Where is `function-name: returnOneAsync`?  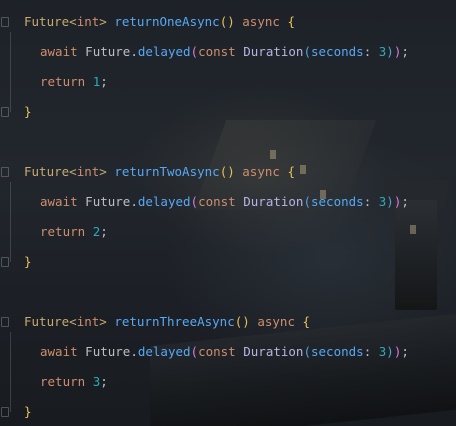
function-name: returnOneAsync is located at coordinates (167, 21).